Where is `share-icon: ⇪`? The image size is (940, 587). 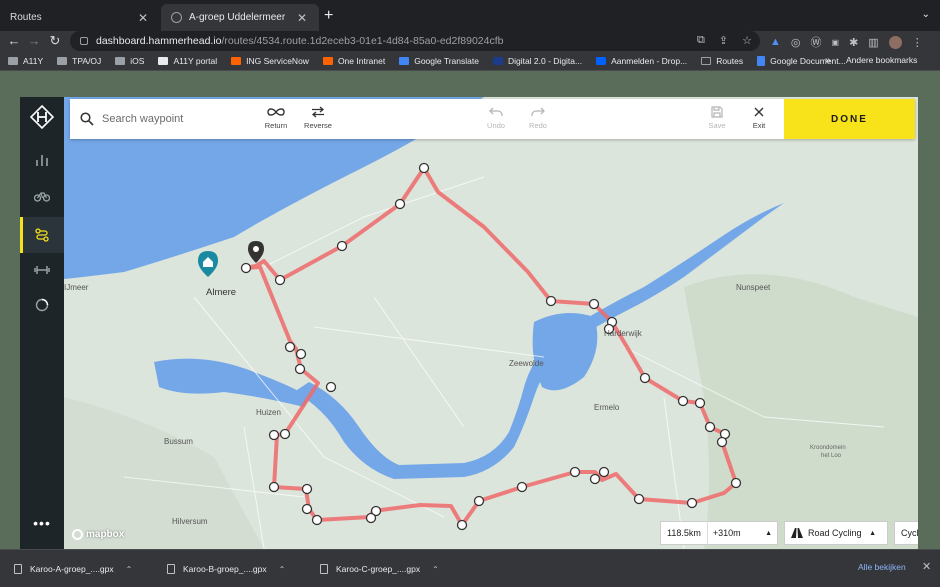
share-icon: ⇪ is located at coordinates (723, 40).